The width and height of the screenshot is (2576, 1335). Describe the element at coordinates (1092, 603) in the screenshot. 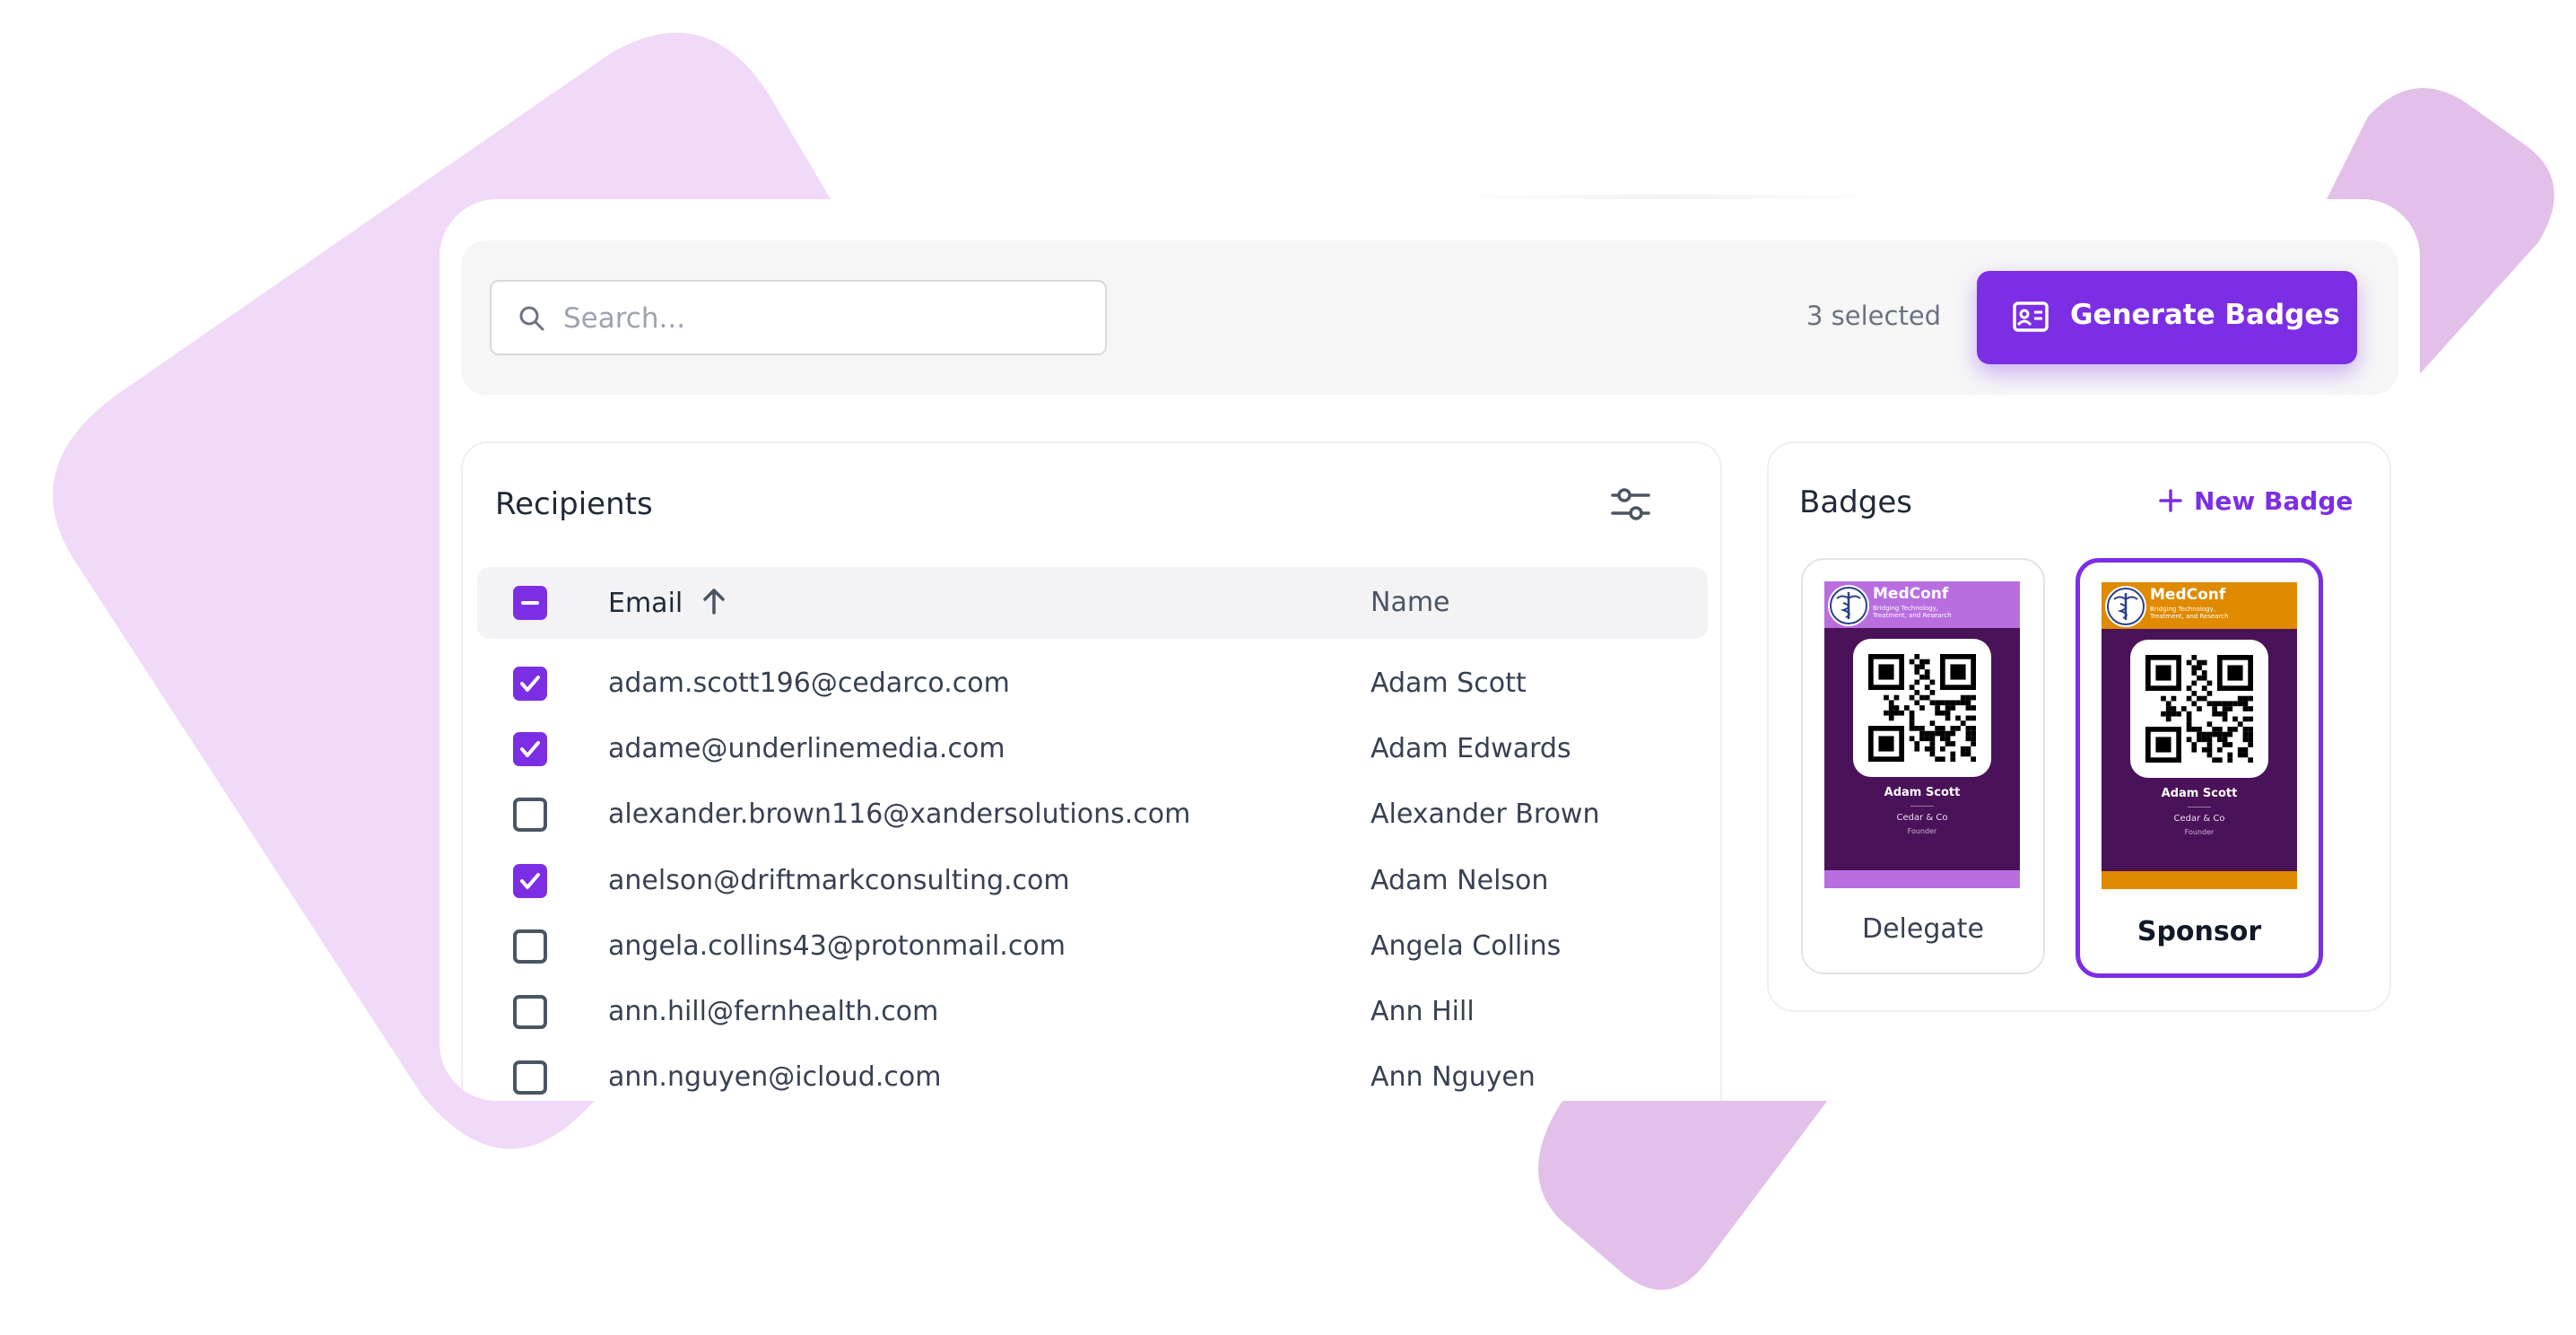

I see `table-header: Email Name` at that location.